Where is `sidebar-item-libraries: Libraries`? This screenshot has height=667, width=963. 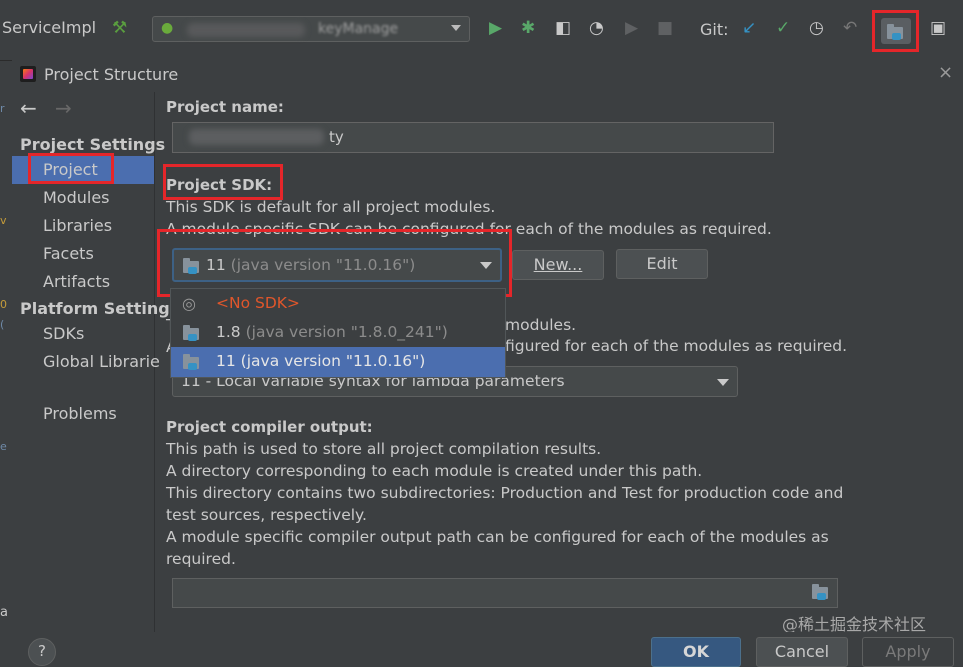 sidebar-item-libraries: Libraries is located at coordinates (77, 225).